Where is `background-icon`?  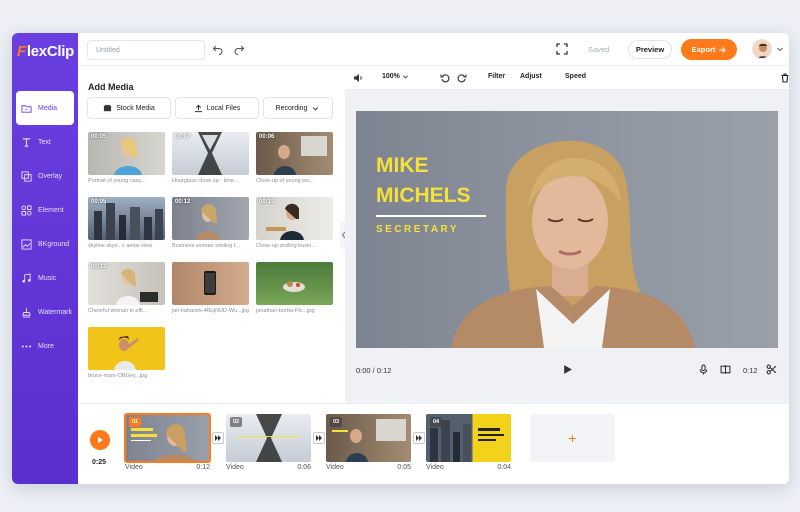
background-icon is located at coordinates (26, 244).